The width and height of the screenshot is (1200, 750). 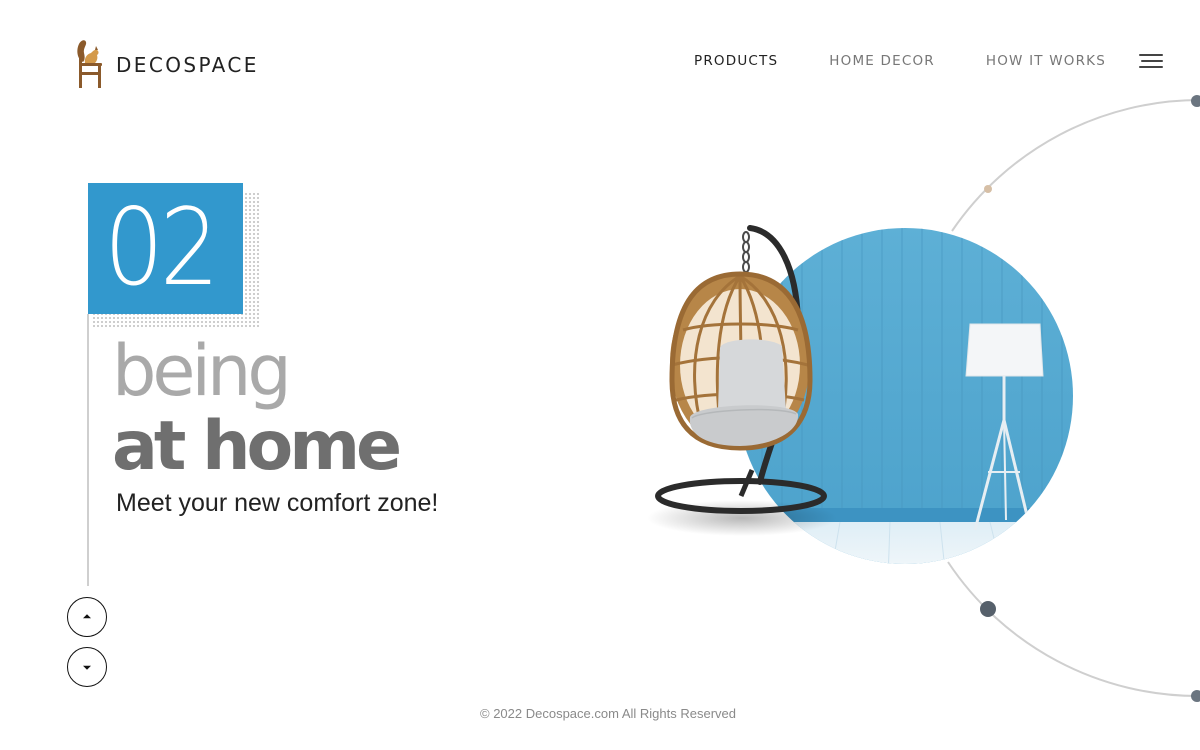 I want to click on brand-name: DECOSPACE, so click(x=187, y=65).